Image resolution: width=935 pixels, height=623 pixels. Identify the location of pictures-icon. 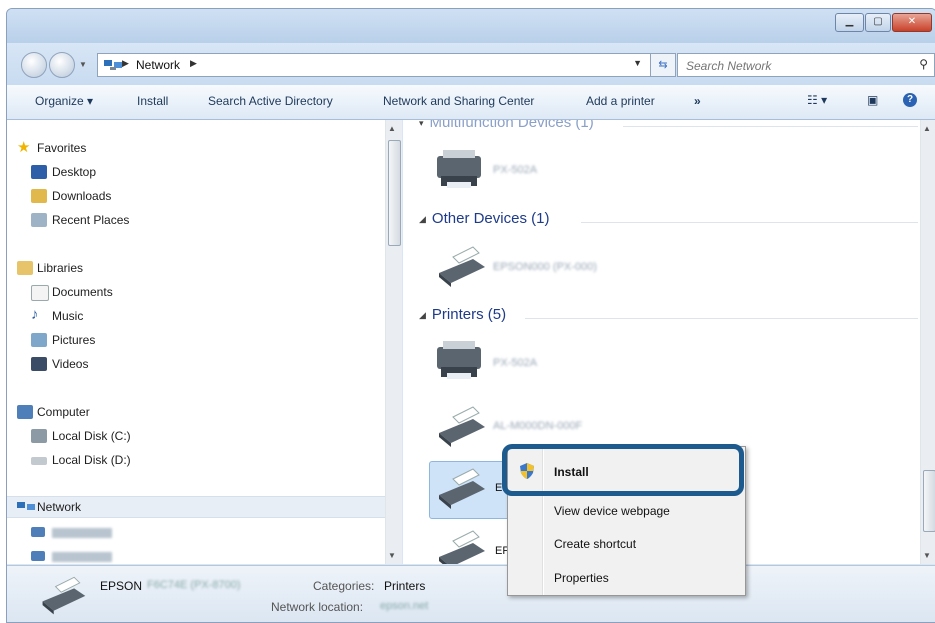
(39, 340).